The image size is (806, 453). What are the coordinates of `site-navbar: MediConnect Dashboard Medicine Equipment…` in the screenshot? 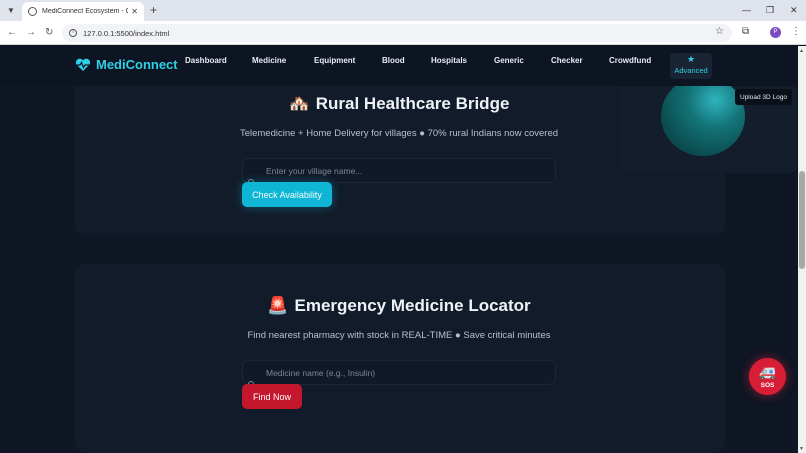 It's located at (399, 66).